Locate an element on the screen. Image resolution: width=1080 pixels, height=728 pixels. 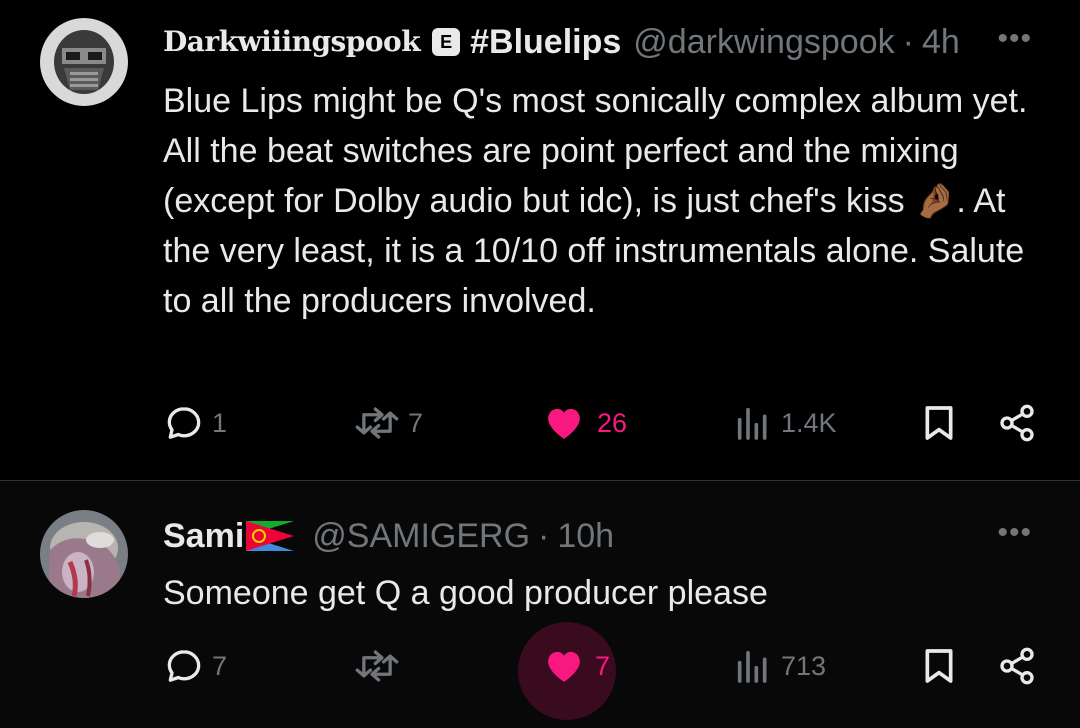
views-button: 1.4K is located at coordinates (785, 423).